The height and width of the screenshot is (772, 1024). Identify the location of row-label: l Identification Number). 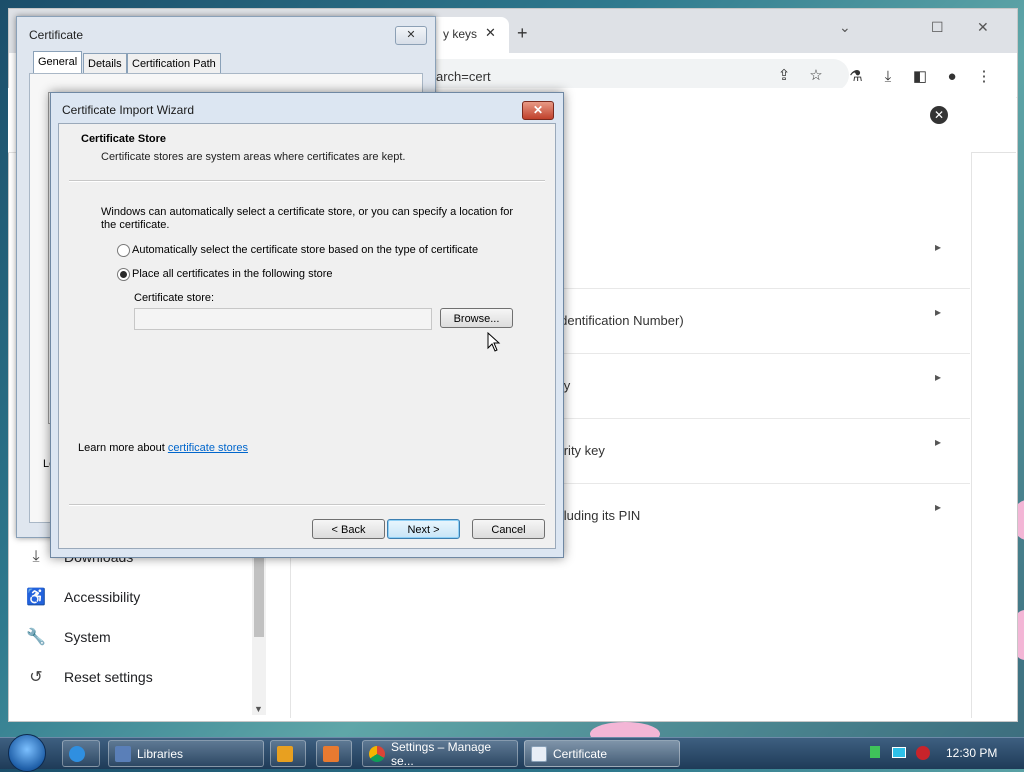
(617, 320).